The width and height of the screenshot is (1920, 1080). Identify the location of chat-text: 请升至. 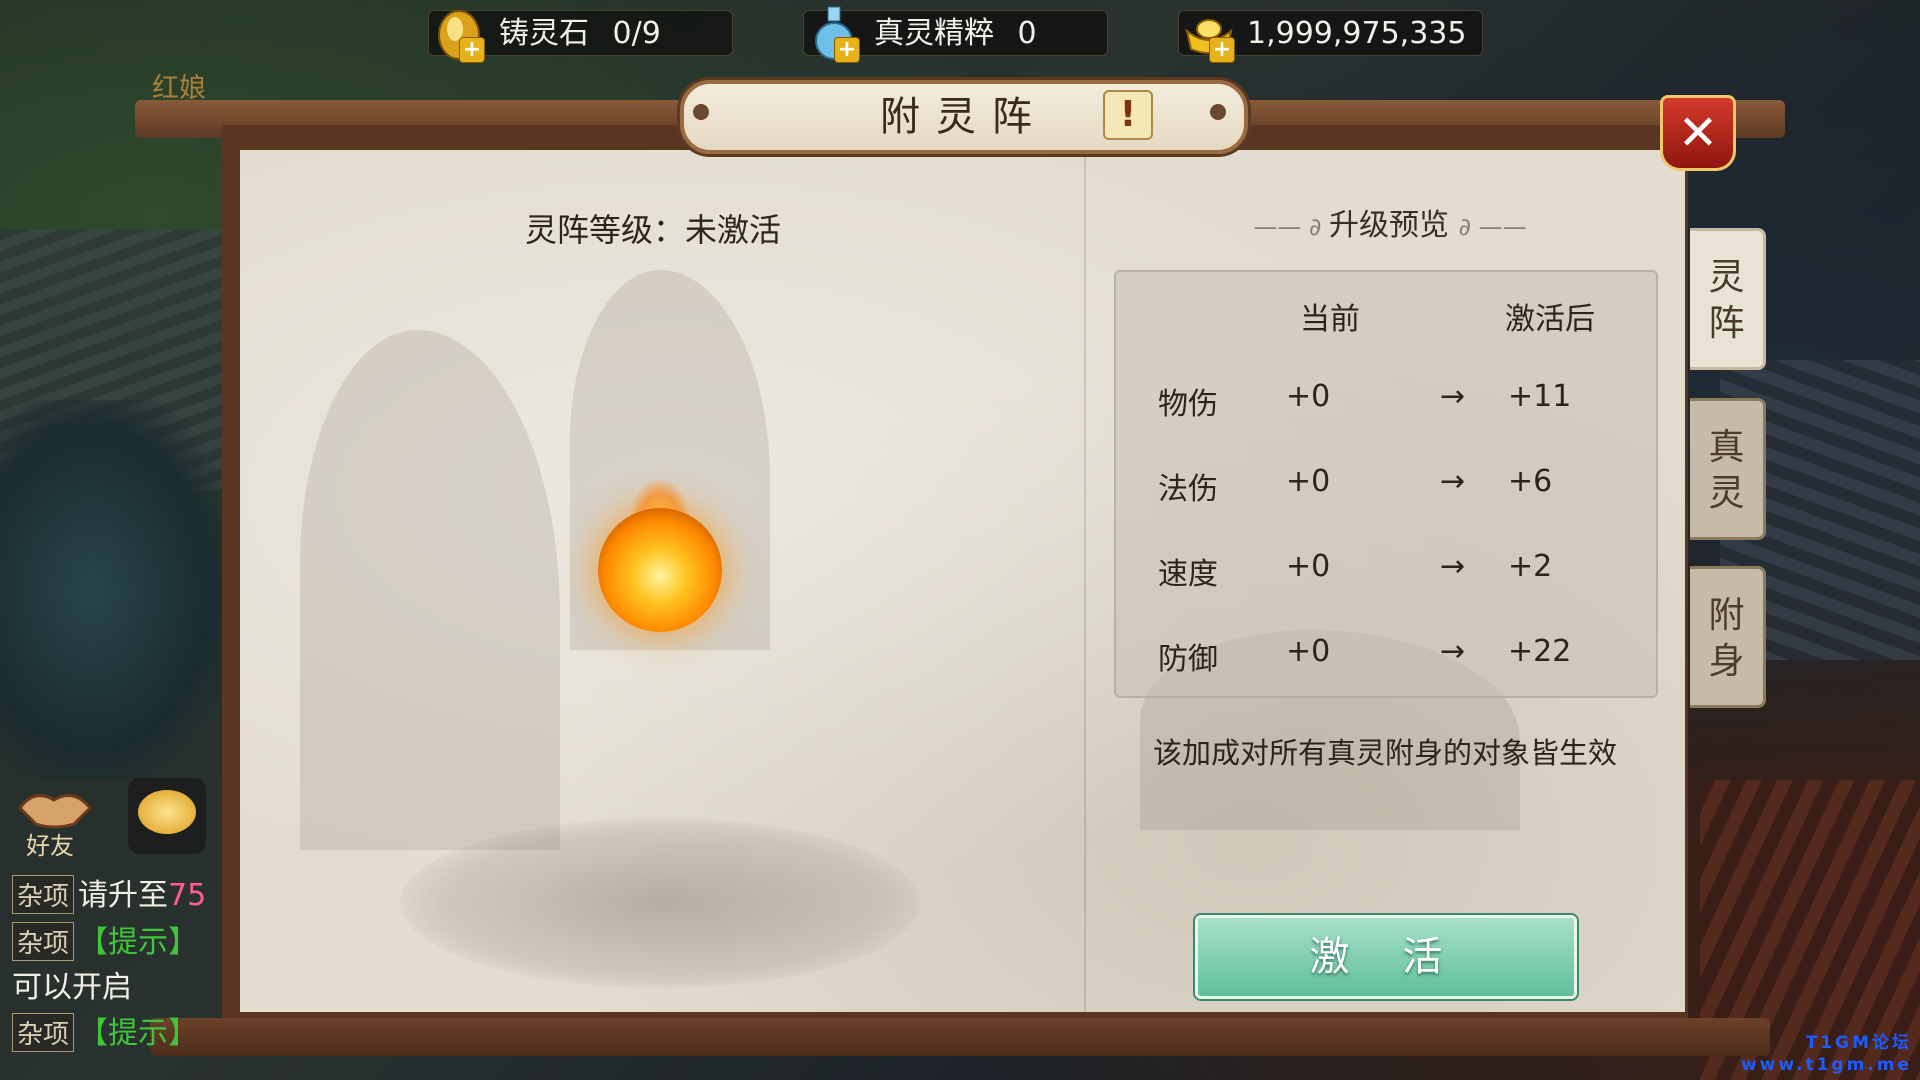
(123, 895).